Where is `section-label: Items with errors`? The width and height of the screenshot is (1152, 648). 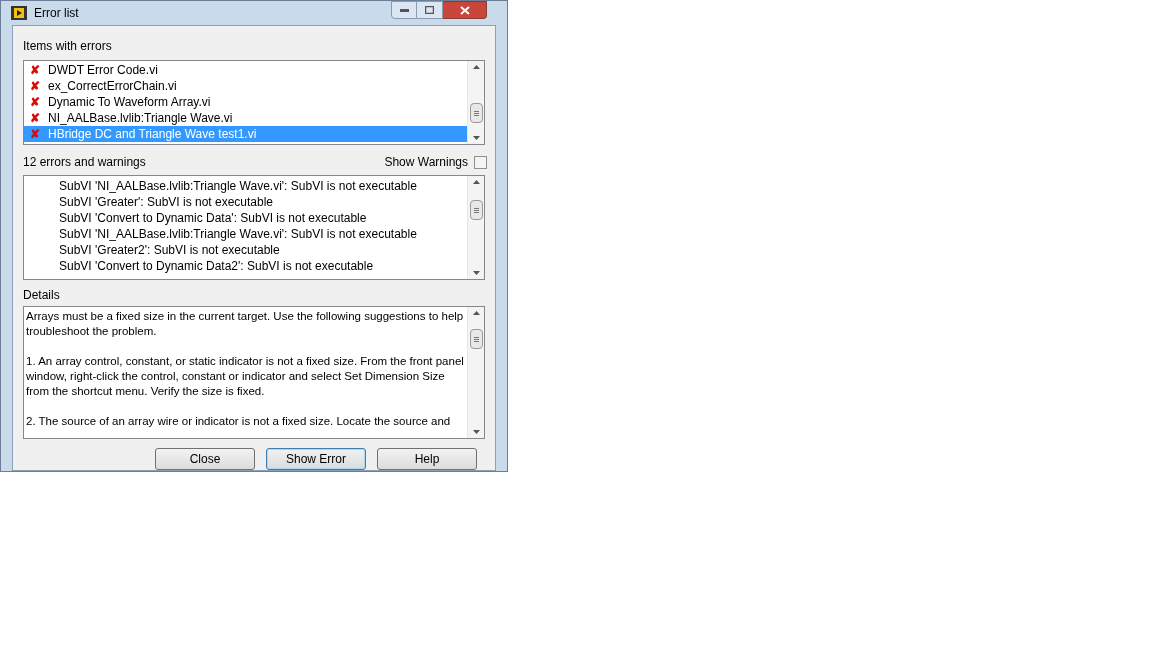 section-label: Items with errors is located at coordinates (68, 46).